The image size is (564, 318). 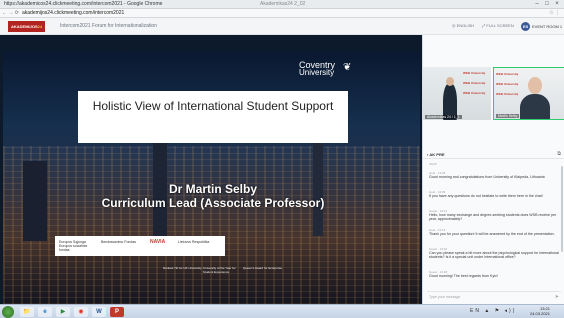 I want to click on chat-header: ▪ AK PRE ⧉, so click(x=493, y=154).